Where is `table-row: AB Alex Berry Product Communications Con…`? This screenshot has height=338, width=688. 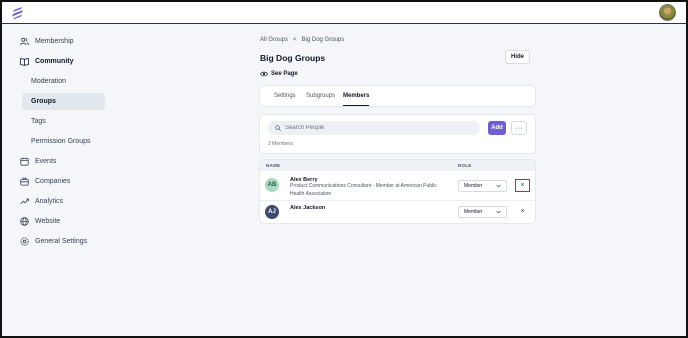
table-row: AB Alex Berry Product Communications Con… is located at coordinates (397, 185).